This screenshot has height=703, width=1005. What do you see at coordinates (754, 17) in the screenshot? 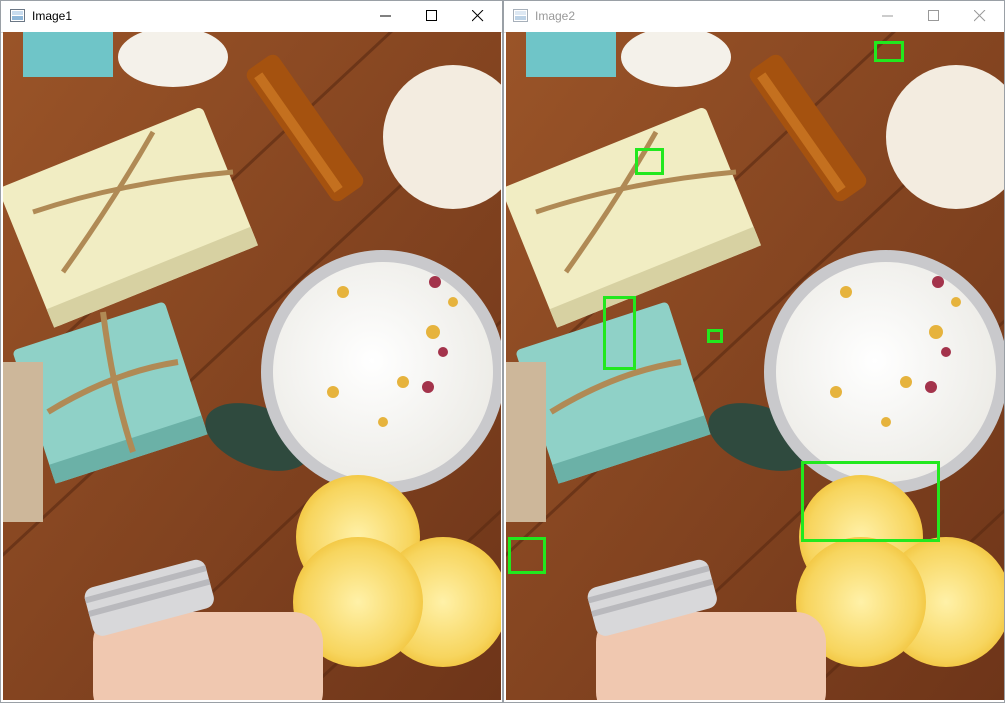
I see `title-bar: Image2` at bounding box center [754, 17].